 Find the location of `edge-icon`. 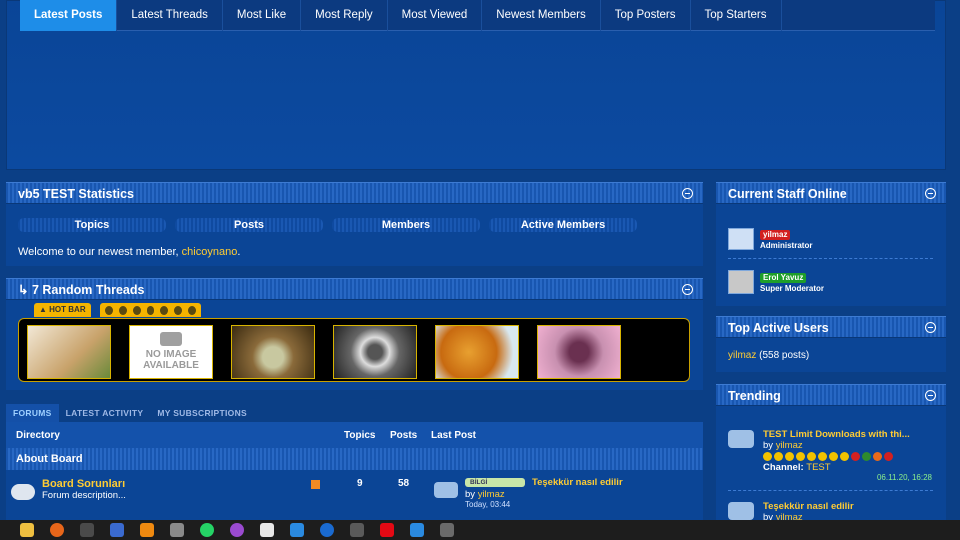

edge-icon is located at coordinates (327, 530).